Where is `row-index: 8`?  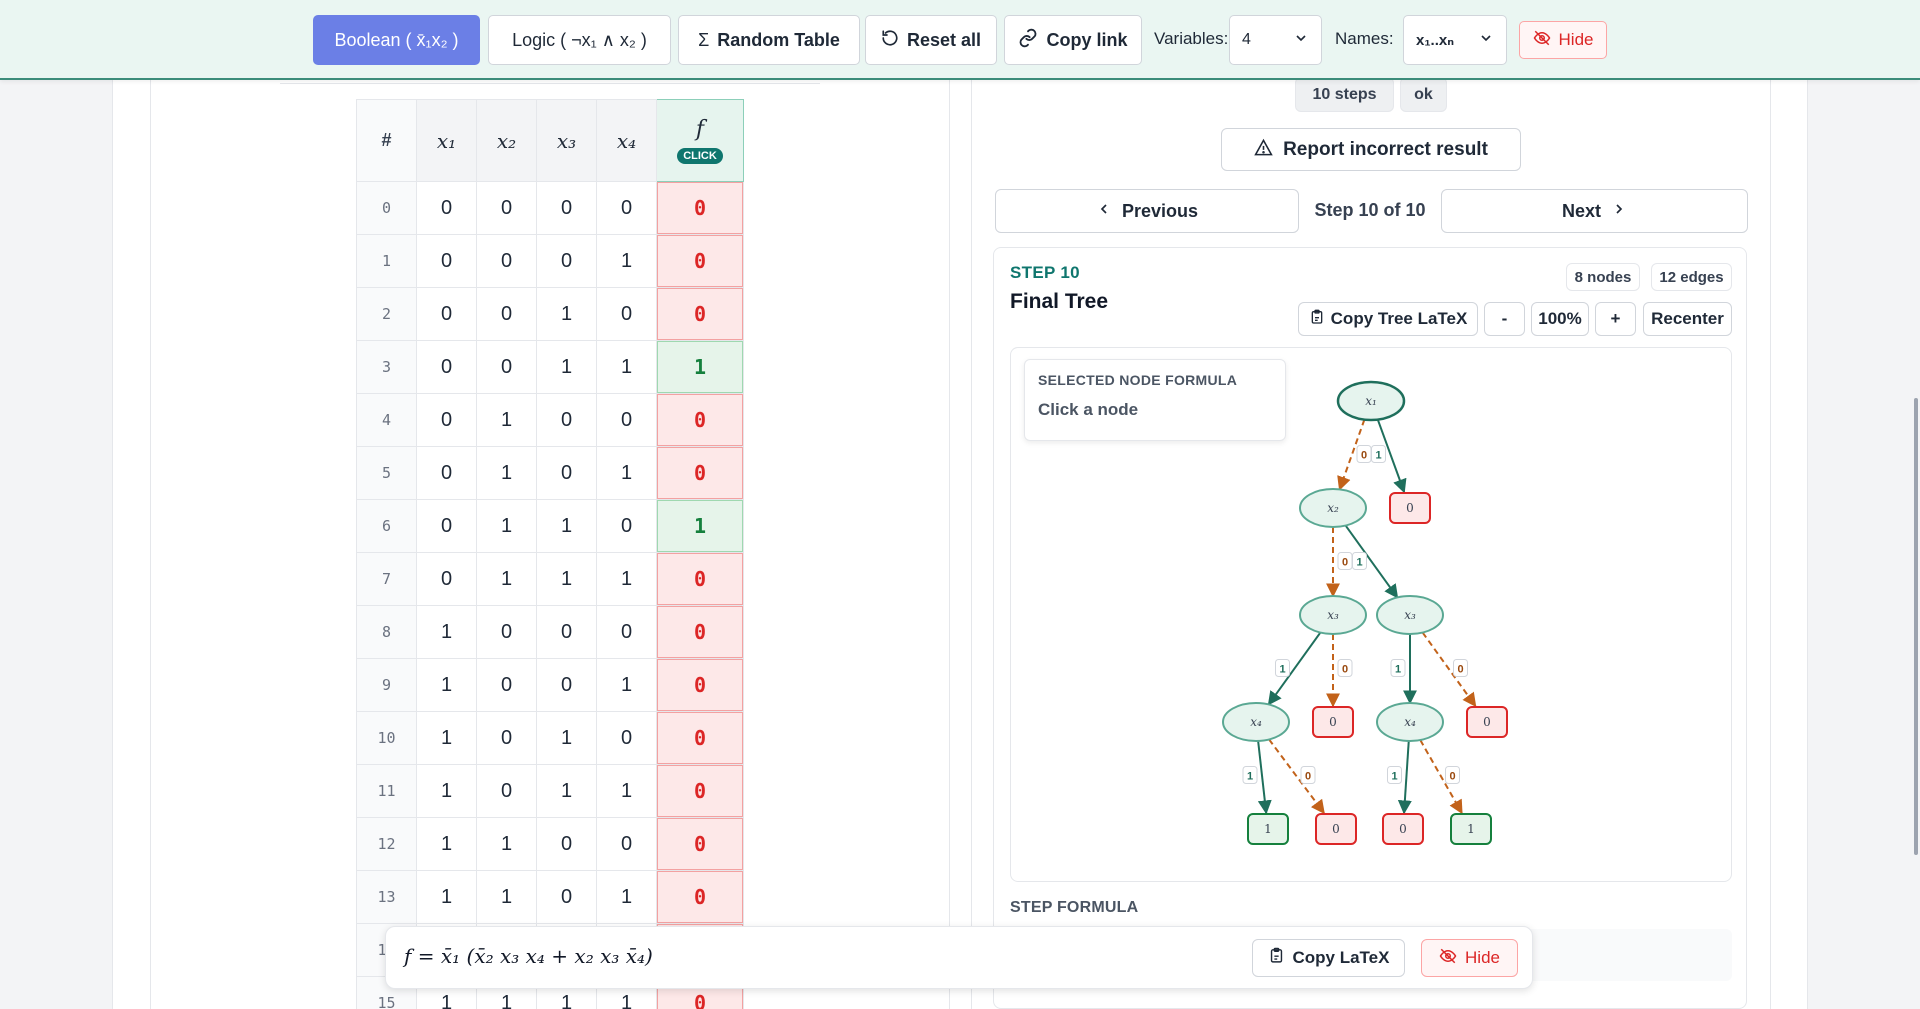
row-index: 8 is located at coordinates (386, 632).